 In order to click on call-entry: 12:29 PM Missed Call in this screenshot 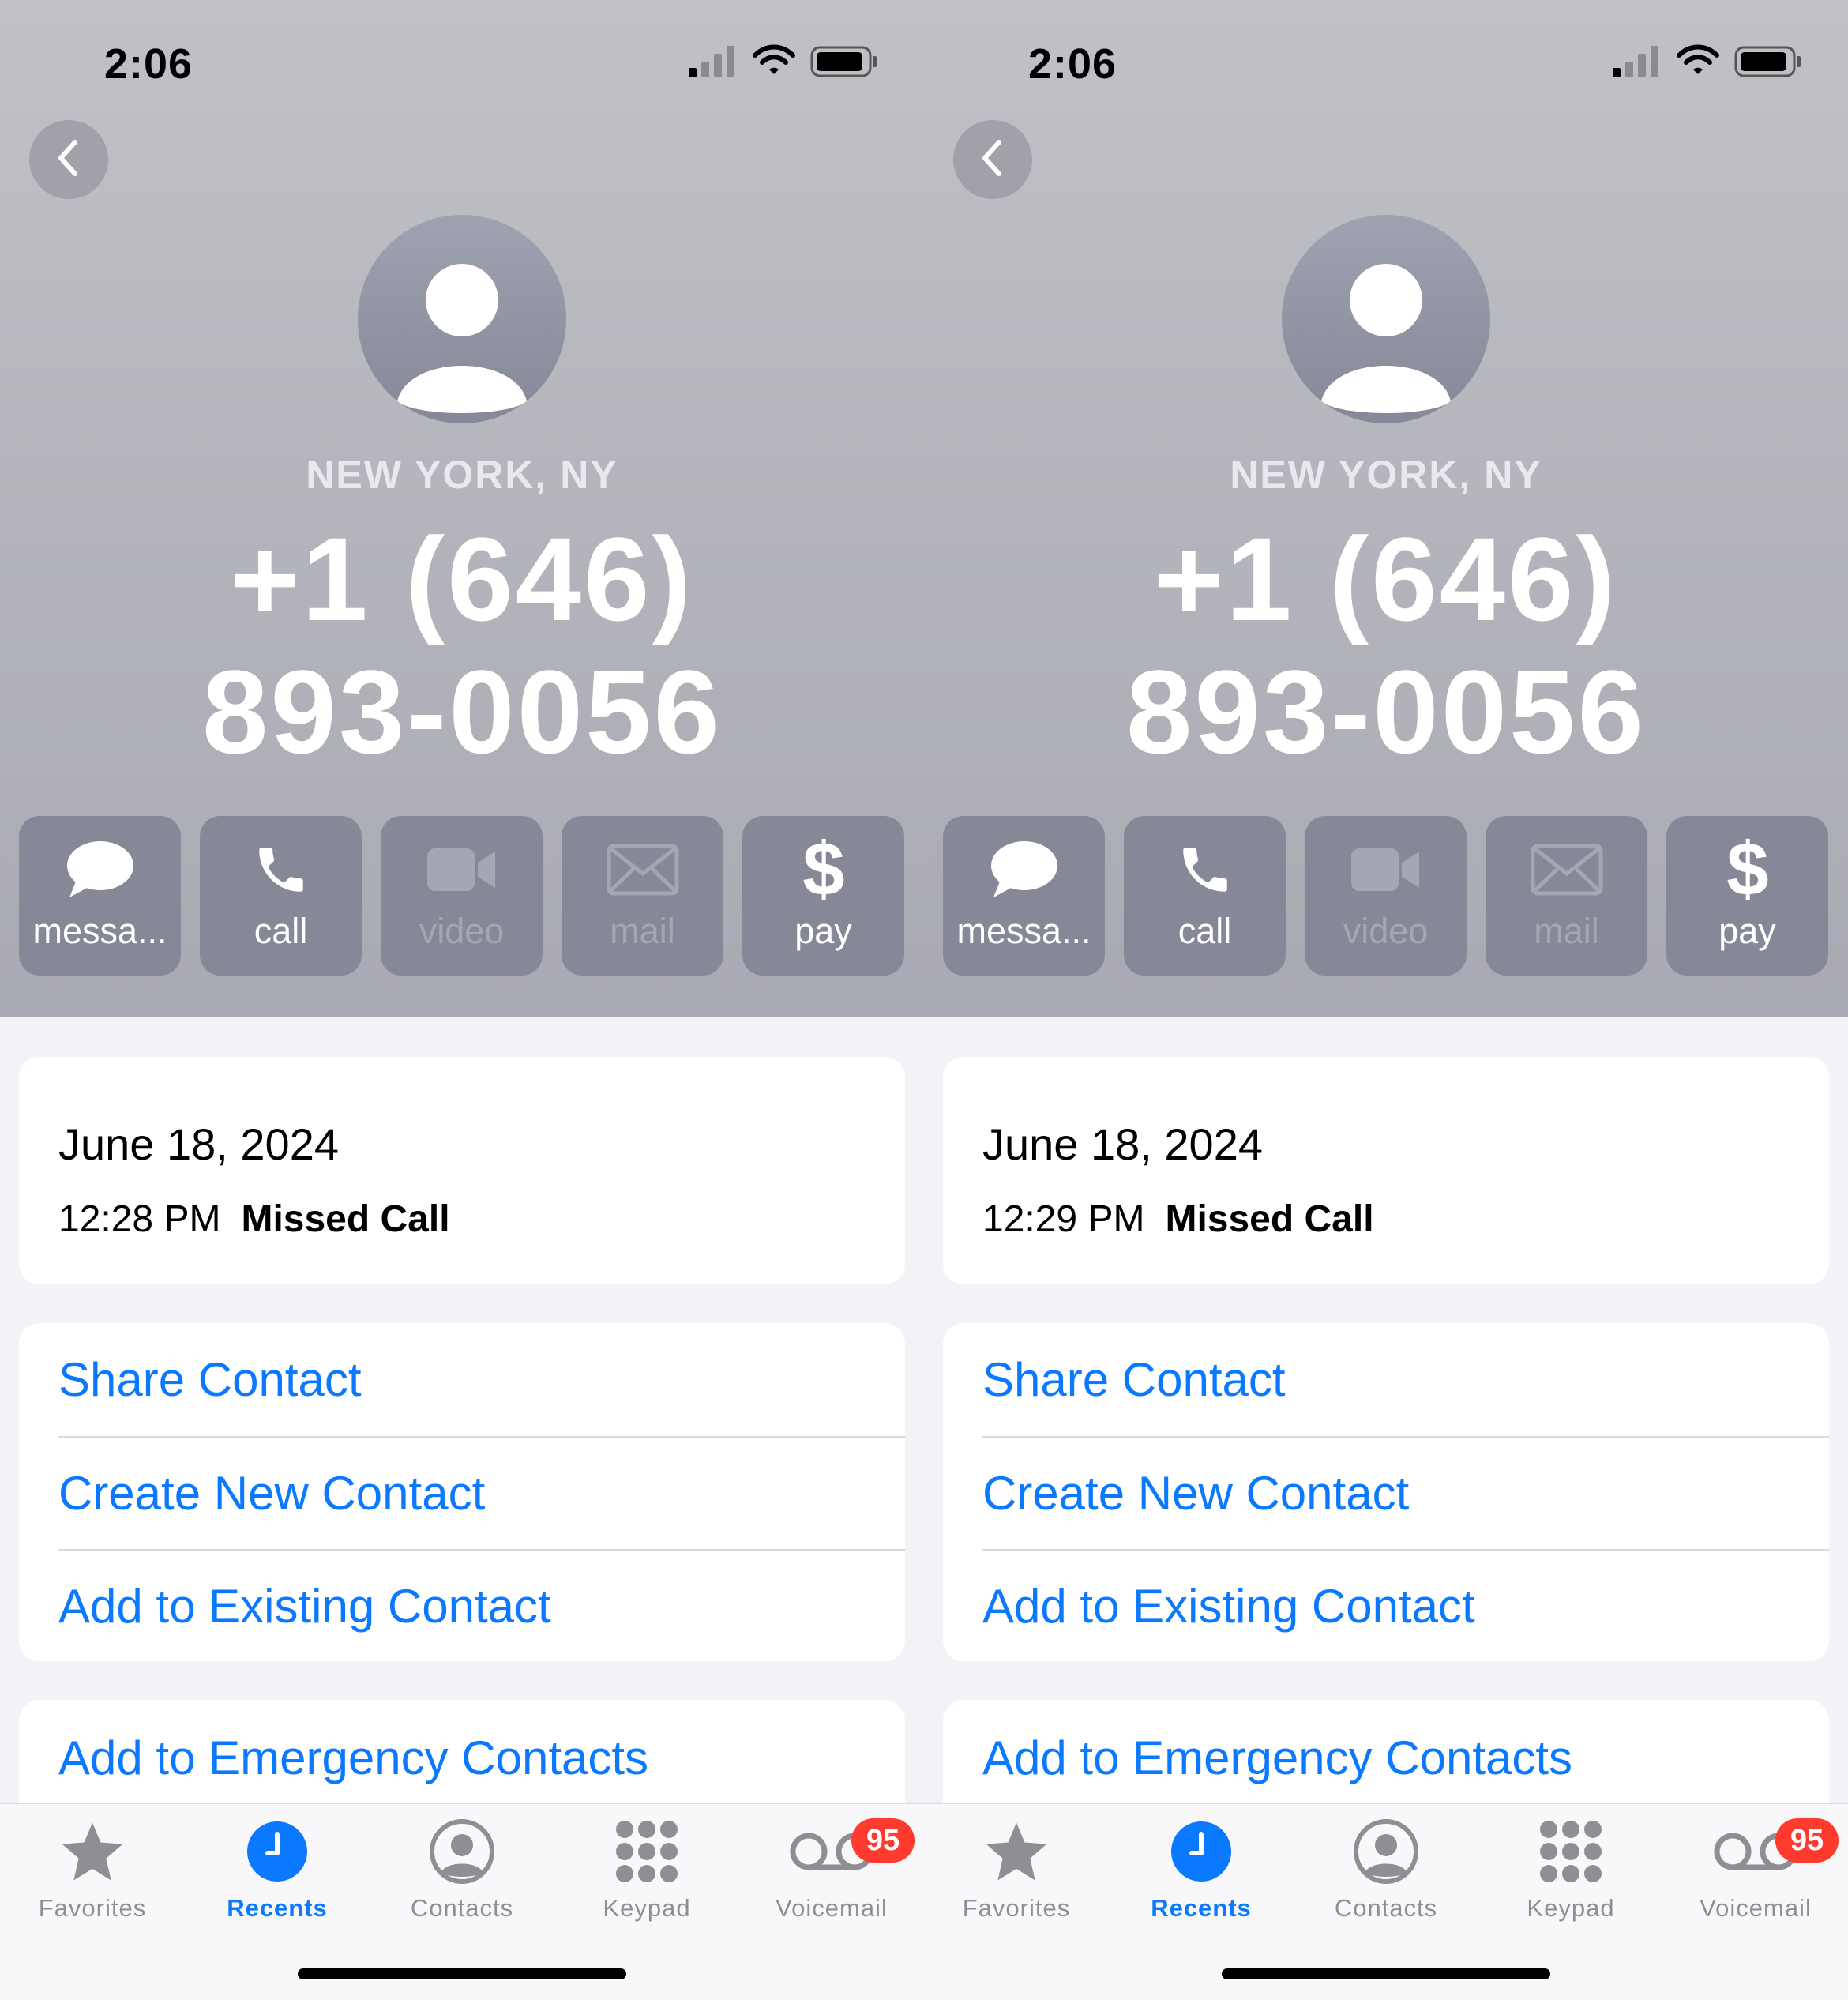, I will do `click(1178, 1219)`.